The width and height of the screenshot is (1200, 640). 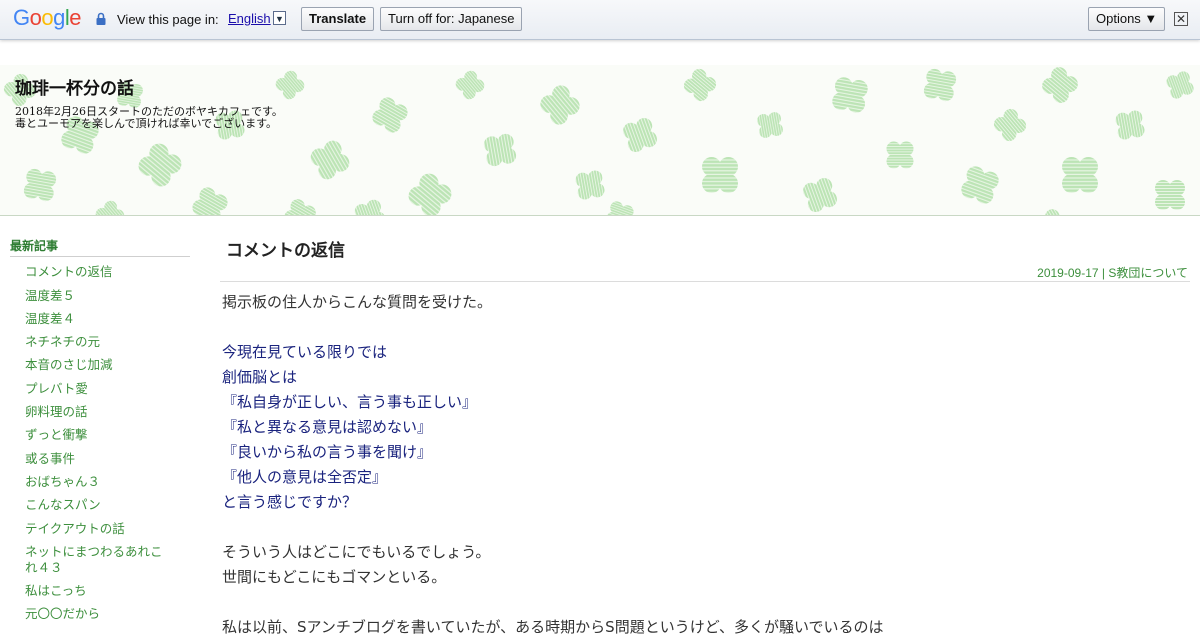 I want to click on recent-post-link: 私はこっち, so click(x=107, y=591).